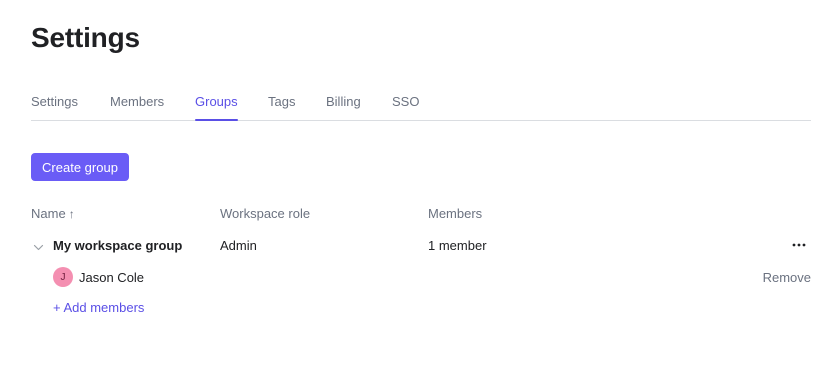  I want to click on create-group-button: Create group, so click(80, 167).